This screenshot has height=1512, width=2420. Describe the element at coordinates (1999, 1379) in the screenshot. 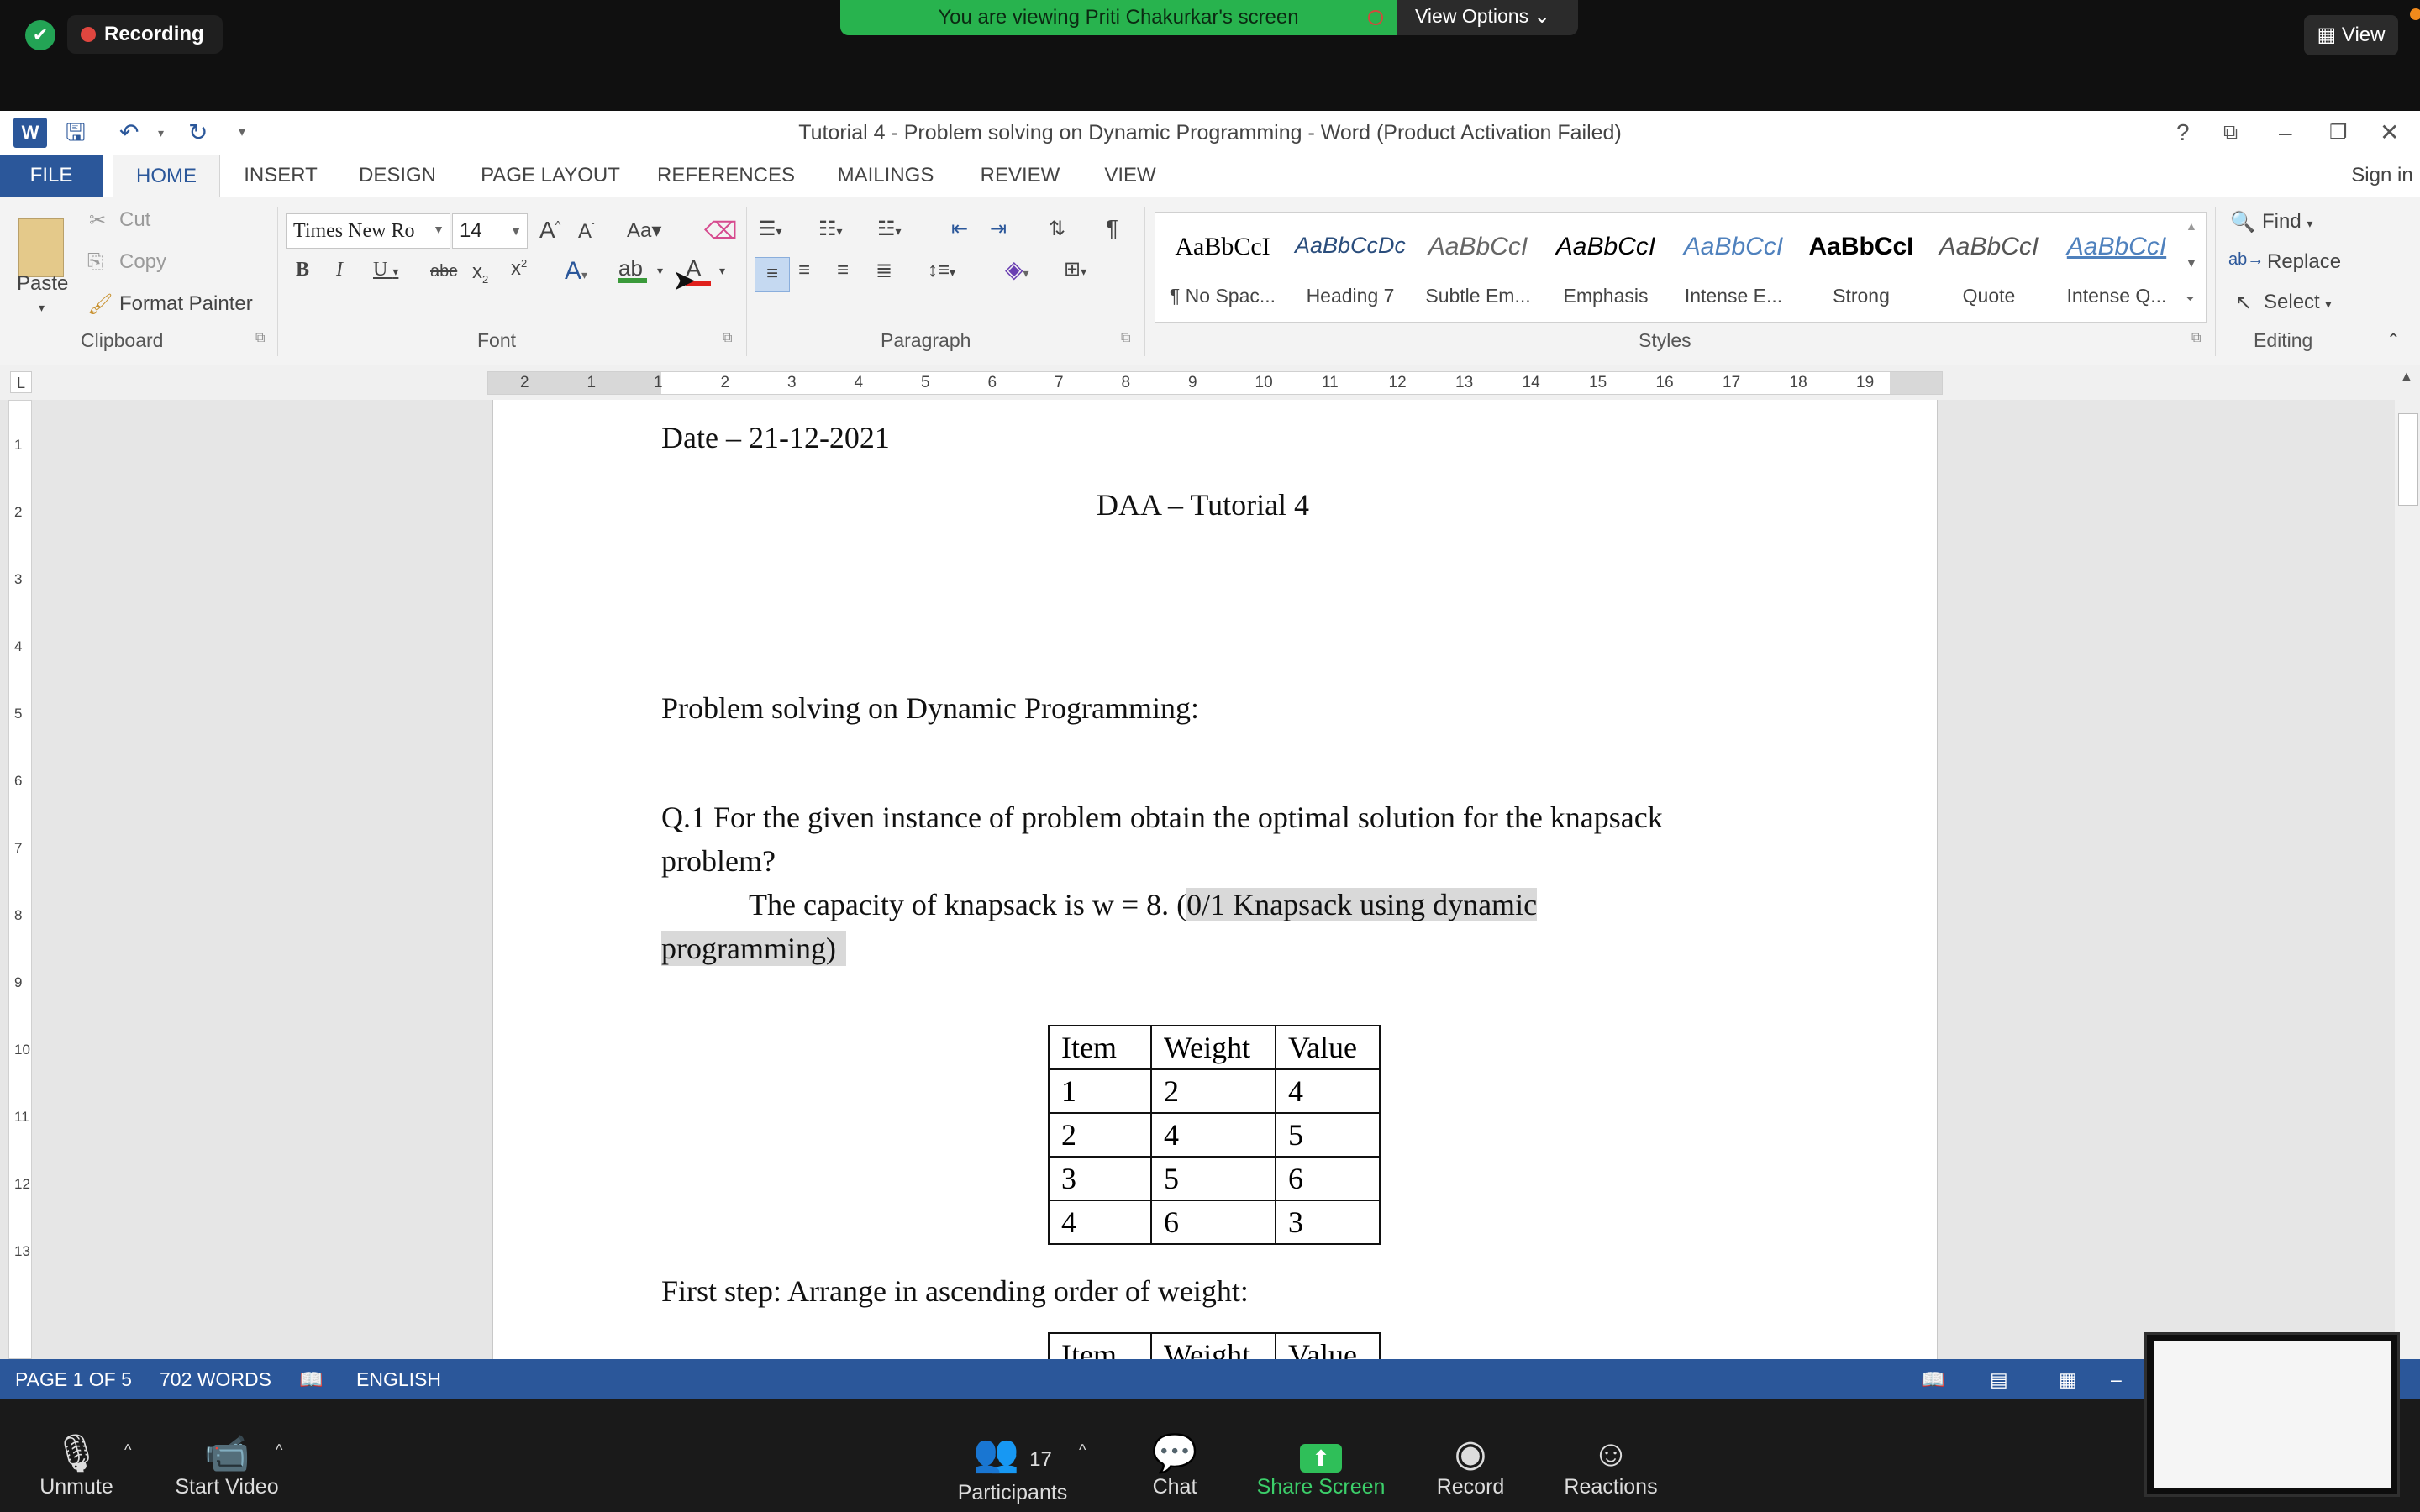

I see `print-layout-icon: ▤` at that location.